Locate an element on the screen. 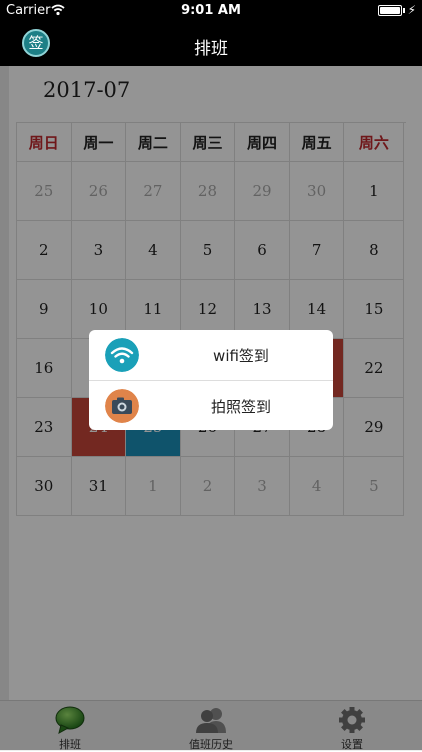 The width and height of the screenshot is (422, 752). photo-sign-in-option: 拍照签到 is located at coordinates (211, 405).